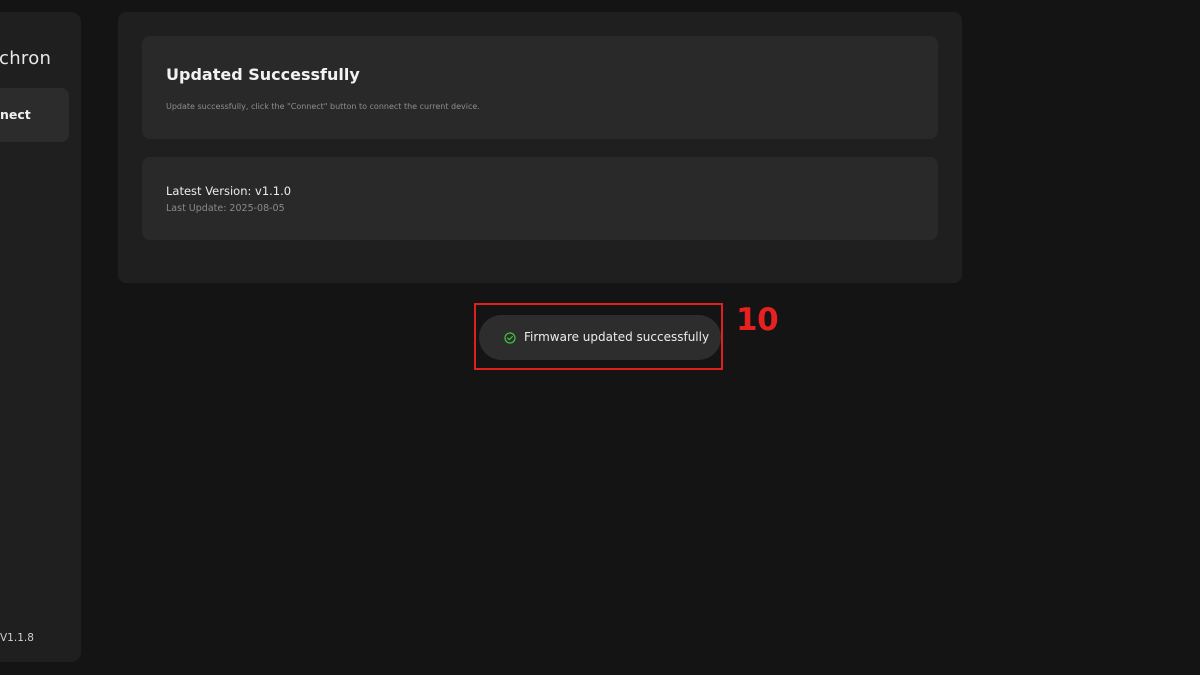 This screenshot has width=1200, height=675. Describe the element at coordinates (26, 58) in the screenshot. I see `brand-logo-text: chron` at that location.